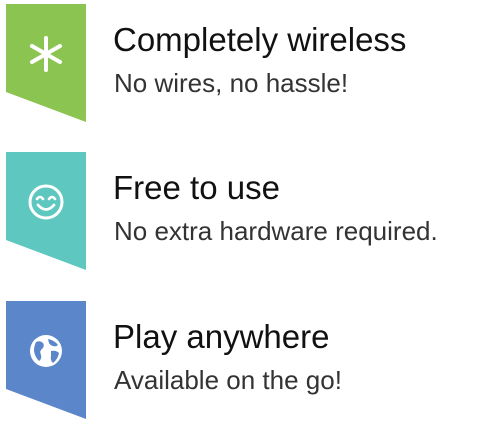 Image resolution: width=484 pixels, height=425 pixels. What do you see at coordinates (46, 54) in the screenshot?
I see `asterisk-icon` at bounding box center [46, 54].